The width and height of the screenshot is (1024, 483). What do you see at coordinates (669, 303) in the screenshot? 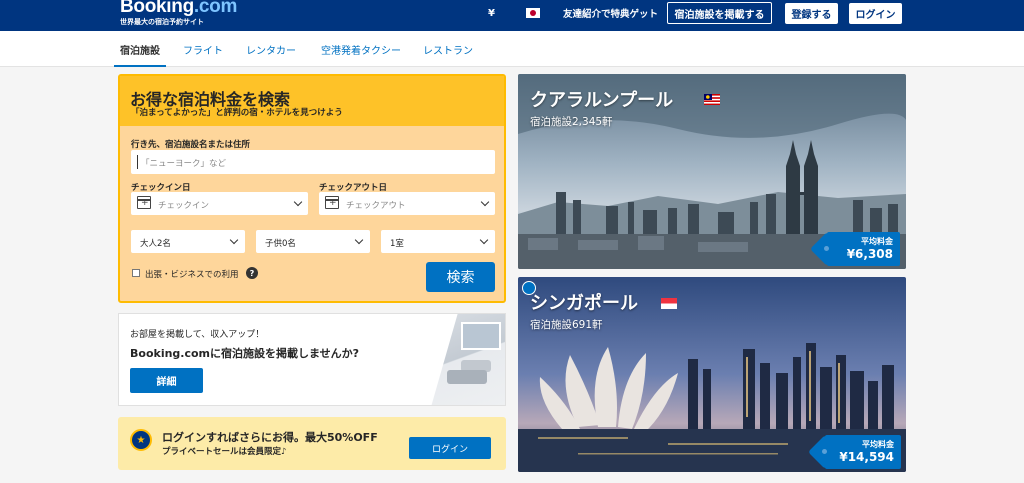
I see `singapore-flag-icon` at bounding box center [669, 303].